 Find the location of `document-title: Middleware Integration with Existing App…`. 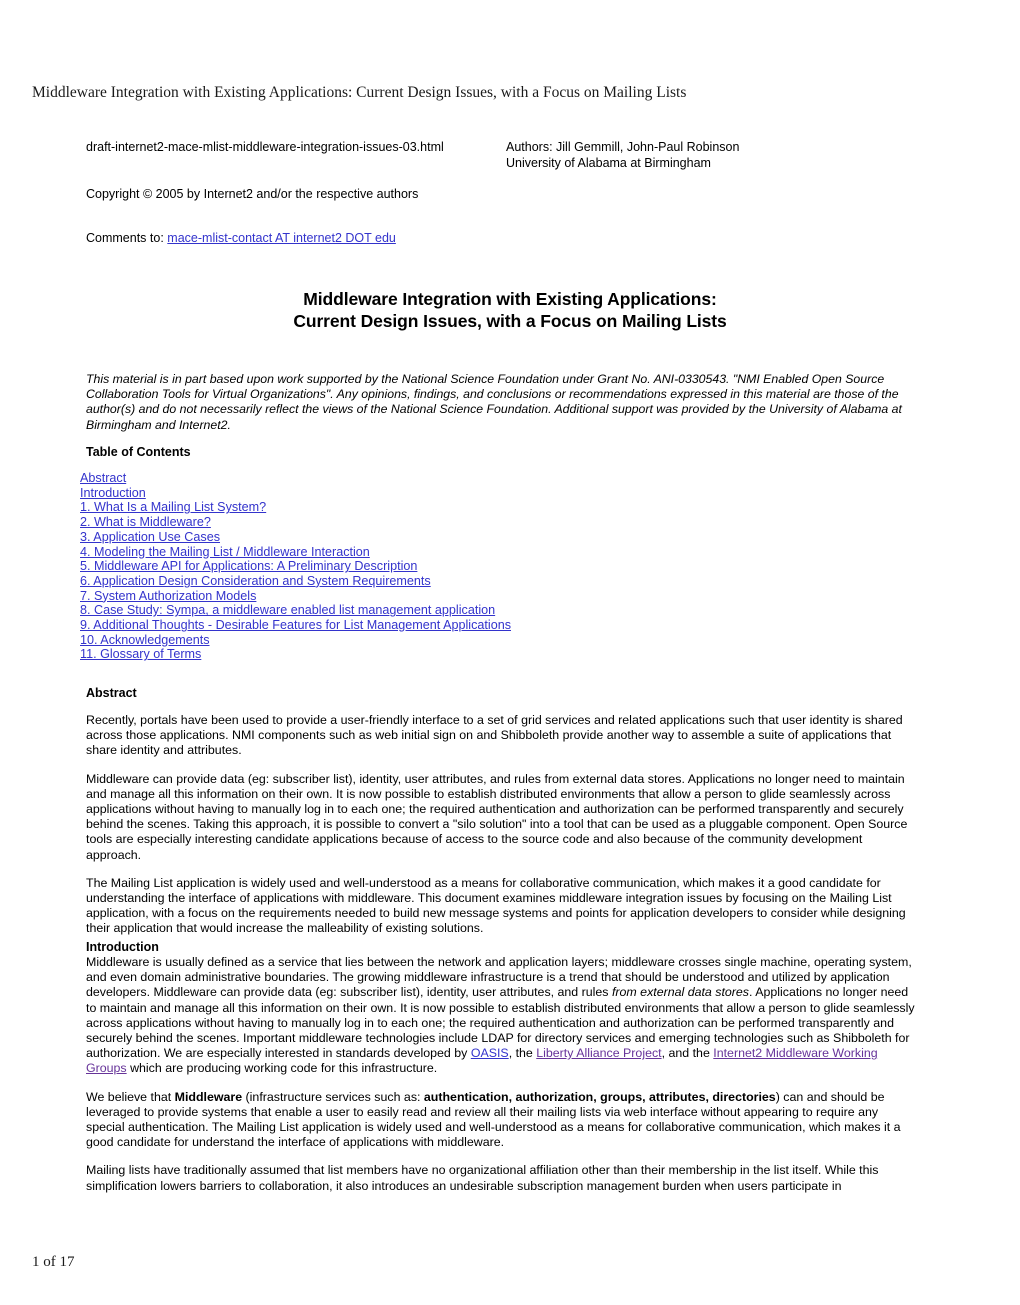

document-title: Middleware Integration with Existing App… is located at coordinates (510, 310).